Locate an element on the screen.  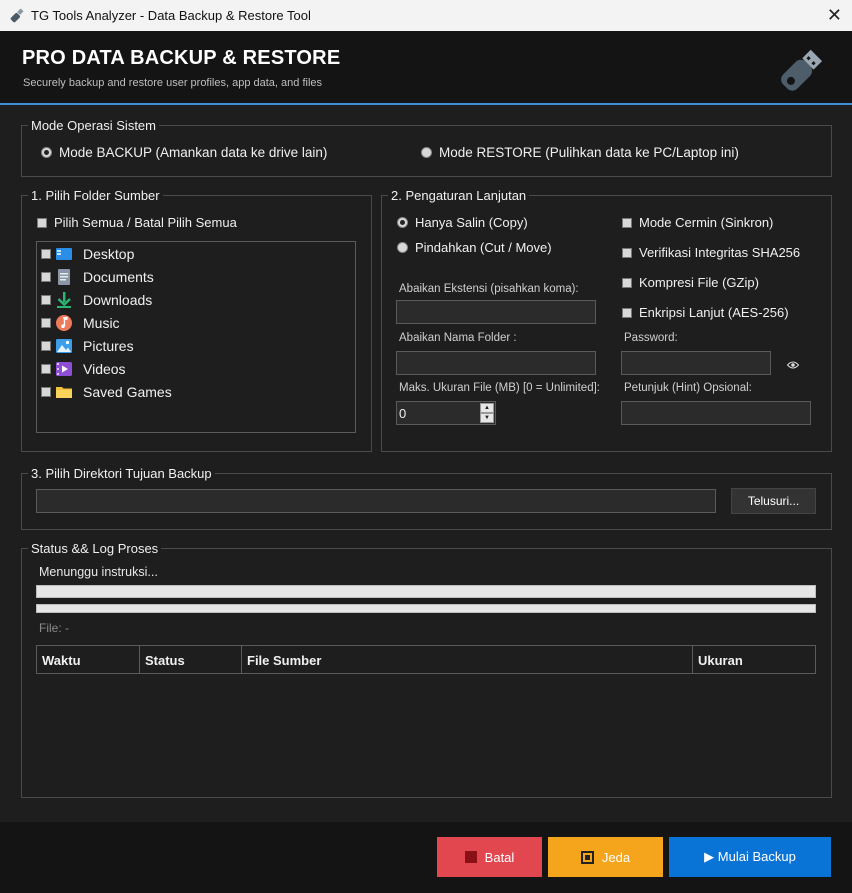
verify-checkbox: Verifikasi Integritas SHA256 is located at coordinates (711, 252).